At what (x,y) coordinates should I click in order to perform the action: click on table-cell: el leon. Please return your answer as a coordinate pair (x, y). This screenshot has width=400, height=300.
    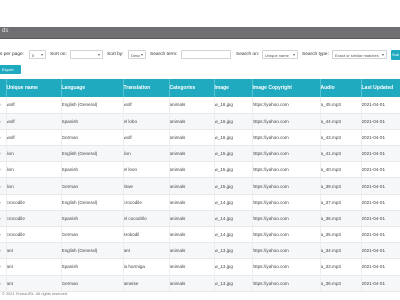
    Looking at the image, I should click on (146, 169).